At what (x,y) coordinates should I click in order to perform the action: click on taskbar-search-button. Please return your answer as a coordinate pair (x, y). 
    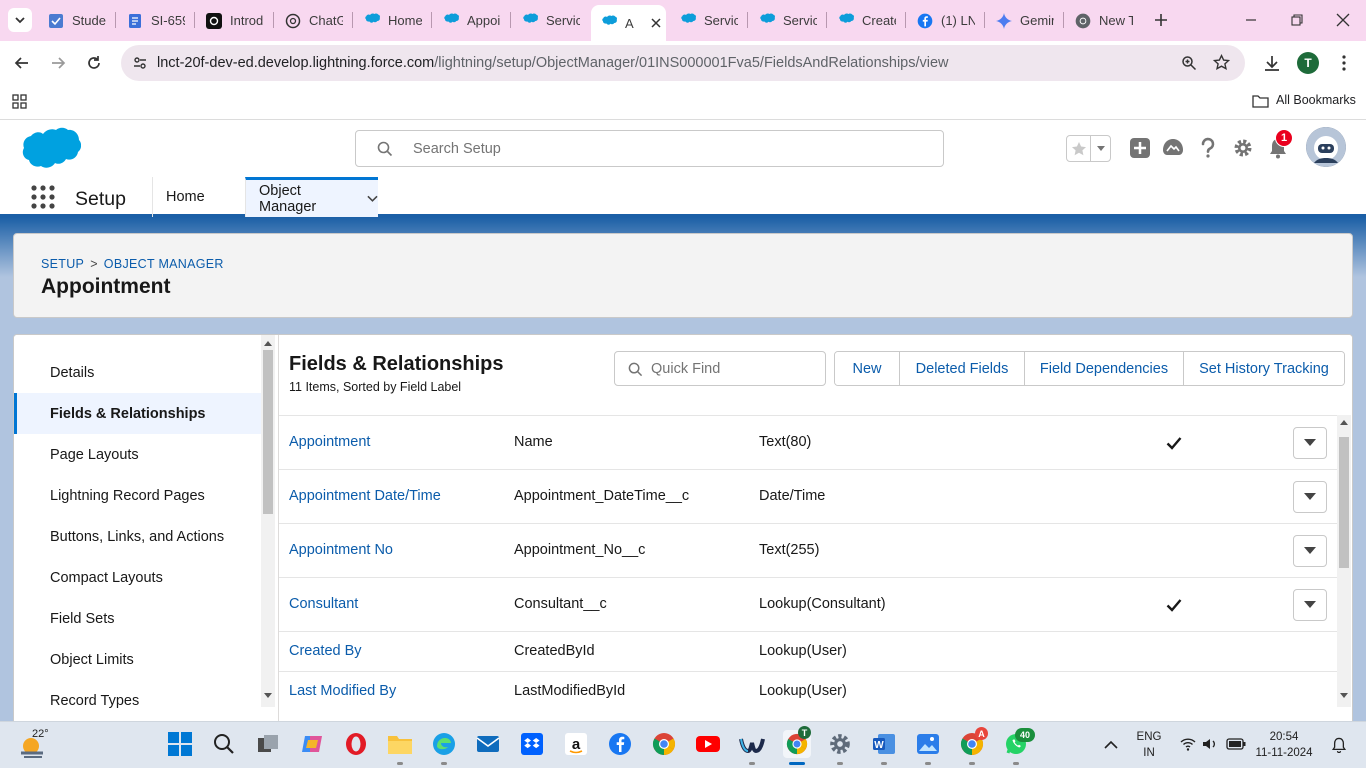
    Looking at the image, I should click on (224, 744).